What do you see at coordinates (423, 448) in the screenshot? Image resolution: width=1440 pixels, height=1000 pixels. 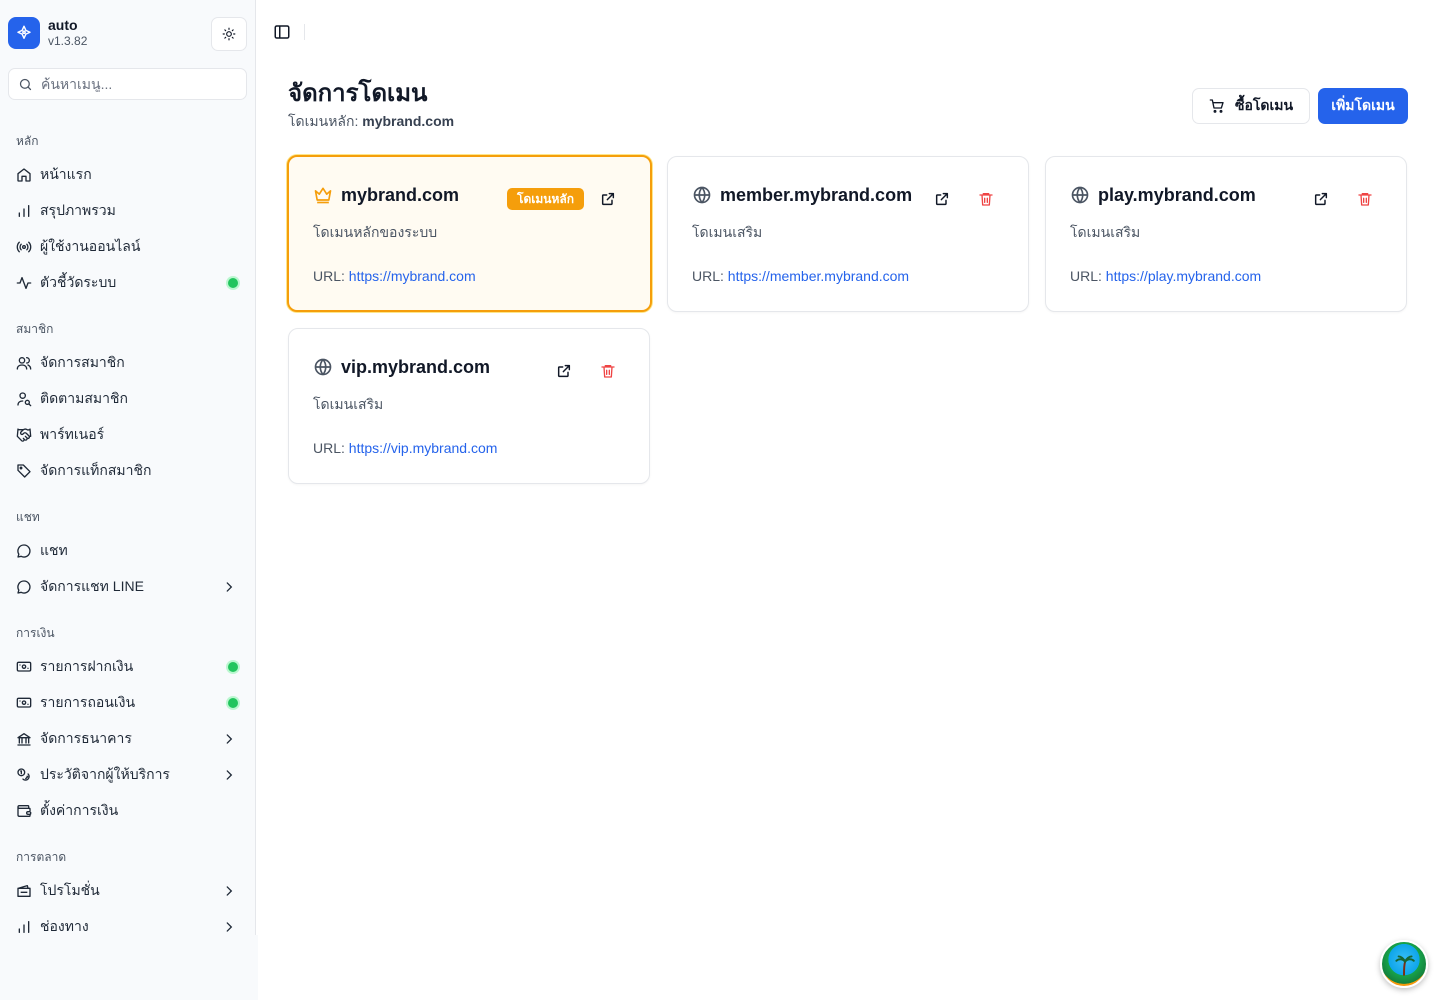 I see `domain-url-link: https://vip.mybrand.com` at bounding box center [423, 448].